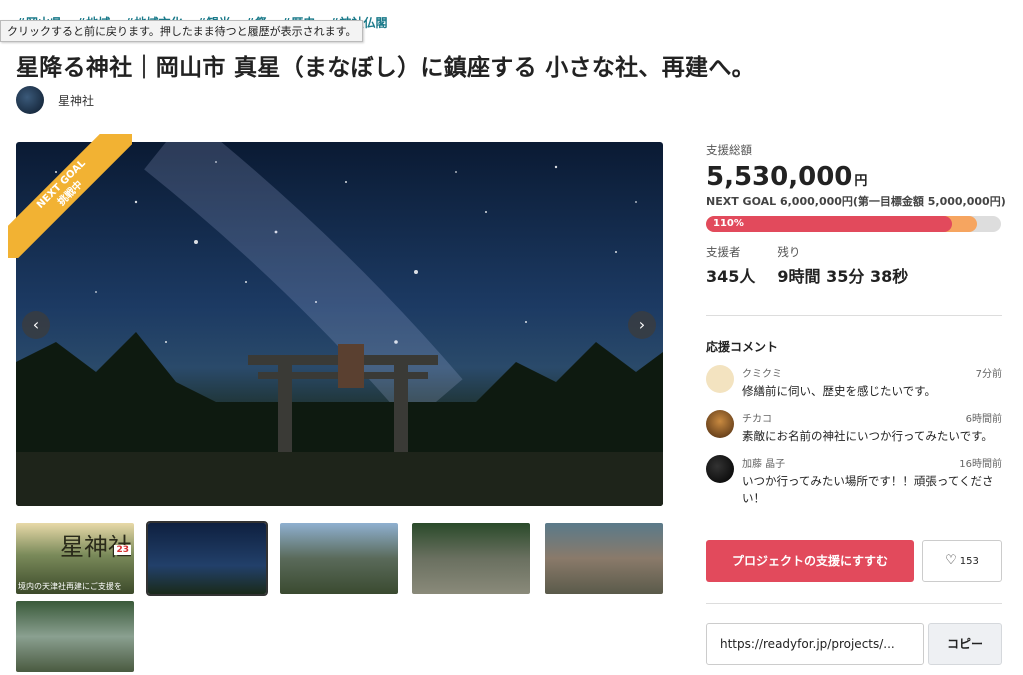  I want to click on comment-text: いつか行ってみたい場所です！！頑張ってください！, so click(868, 489).